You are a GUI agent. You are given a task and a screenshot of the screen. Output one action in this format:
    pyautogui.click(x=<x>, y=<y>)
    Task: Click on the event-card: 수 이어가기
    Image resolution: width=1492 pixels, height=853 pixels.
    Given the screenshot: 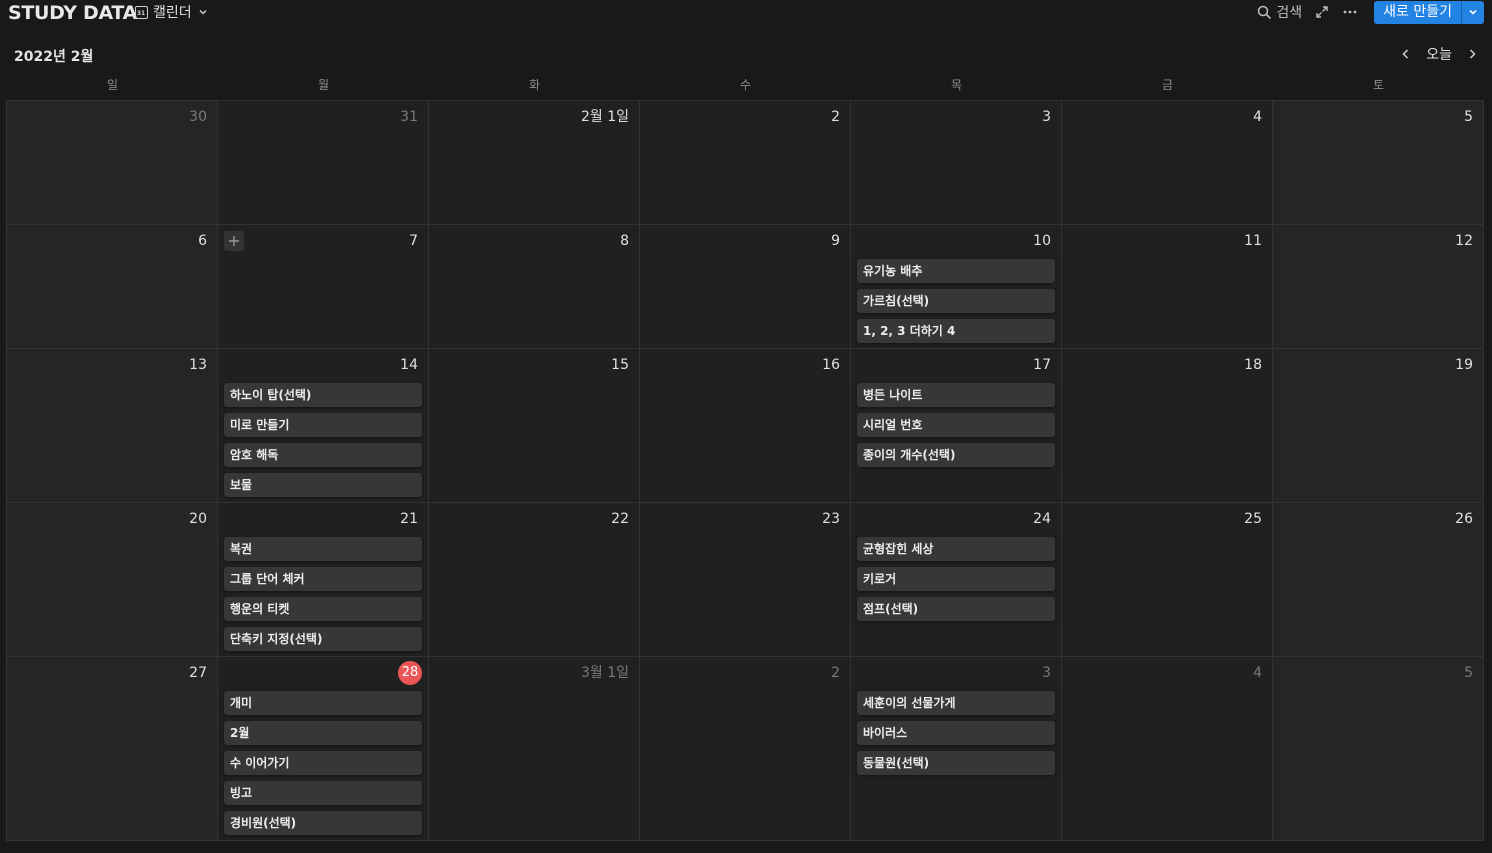 What is the action you would take?
    pyautogui.click(x=323, y=763)
    